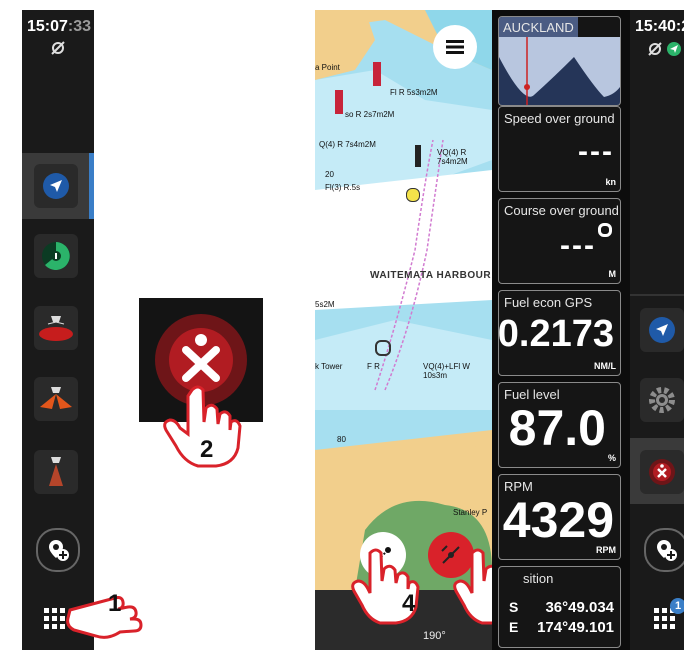 This screenshot has height=655, width=684. Describe the element at coordinates (538, 578) in the screenshot. I see `position-label: sition` at that location.